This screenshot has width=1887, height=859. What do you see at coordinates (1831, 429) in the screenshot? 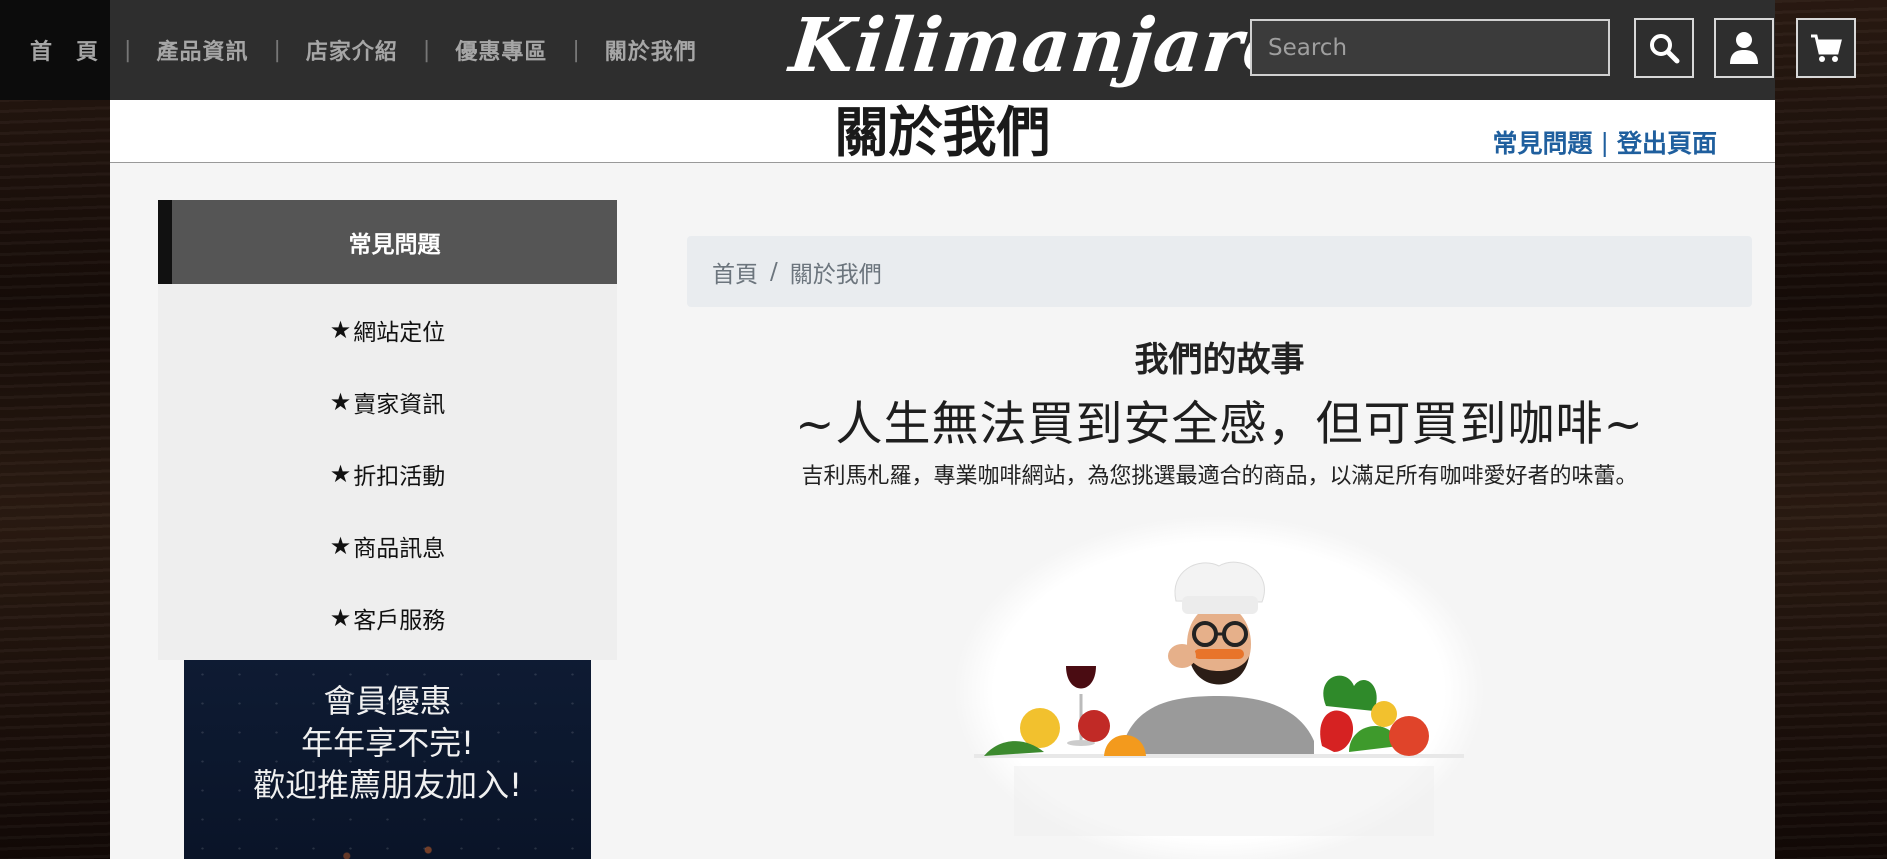
I see `wood-background-right` at bounding box center [1831, 429].